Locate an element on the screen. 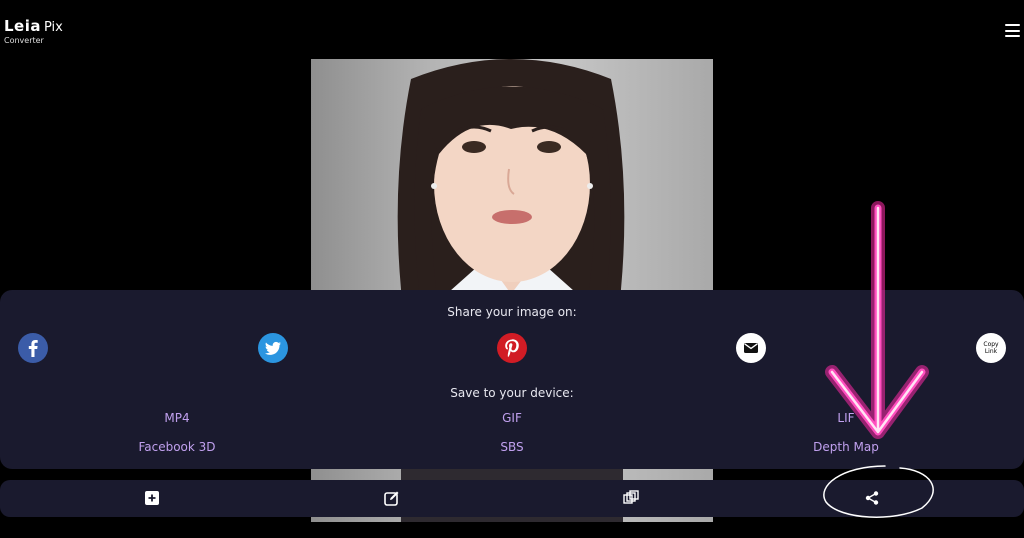 Image resolution: width=1024 pixels, height=538 pixels. app-logo: Leia Pix Converter is located at coordinates (33, 30).